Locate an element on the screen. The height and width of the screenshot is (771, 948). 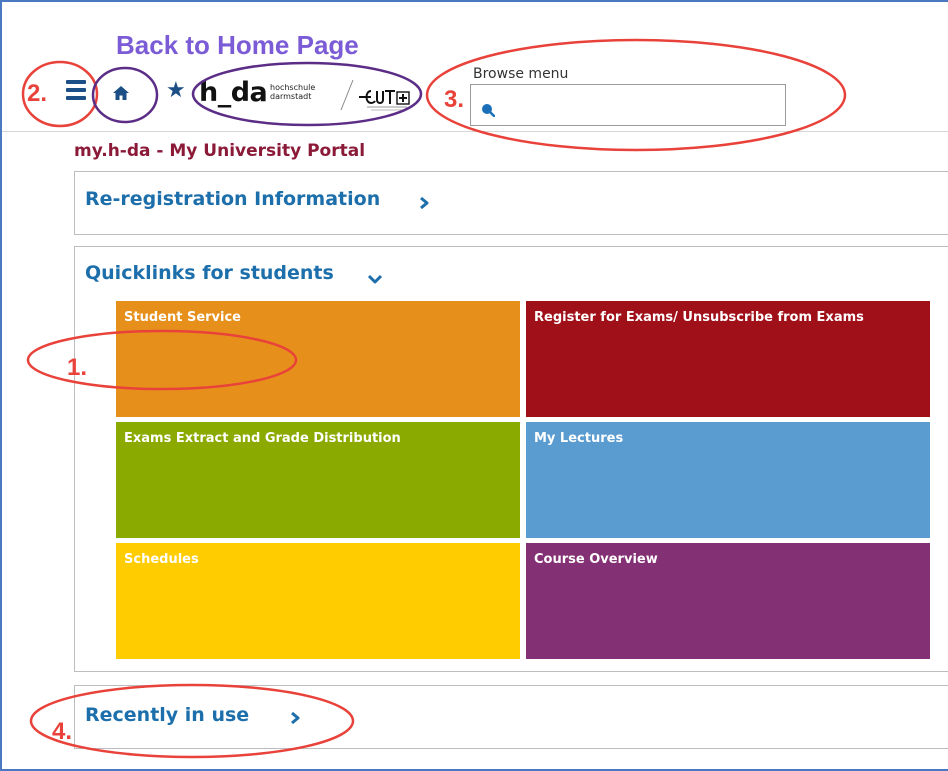
annotation-number-4: 4. is located at coordinates (62, 731).